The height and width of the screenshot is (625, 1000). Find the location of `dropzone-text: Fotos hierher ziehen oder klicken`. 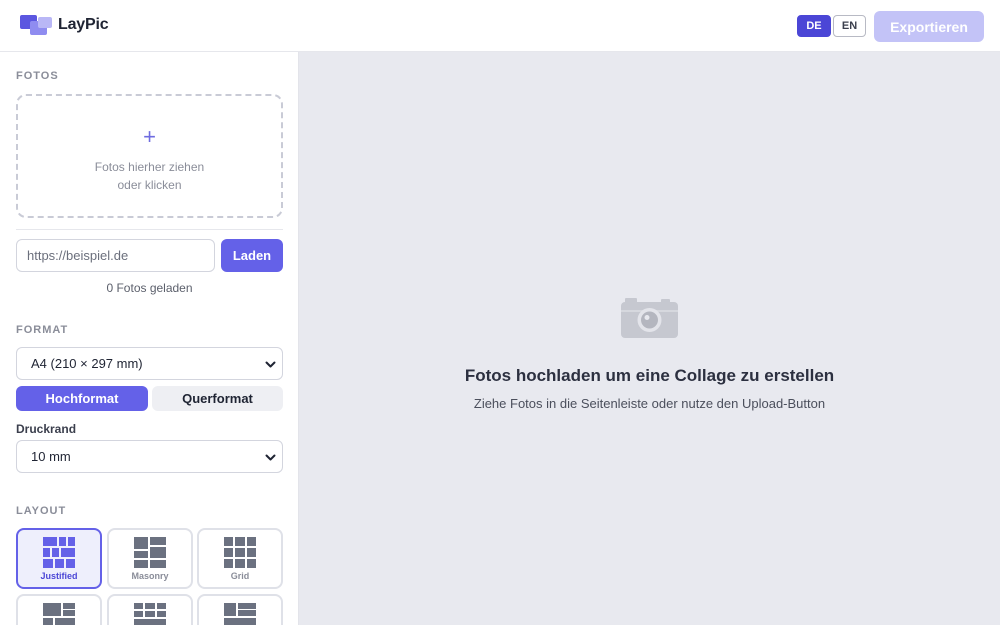

dropzone-text: Fotos hierher ziehen oder klicken is located at coordinates (149, 176).